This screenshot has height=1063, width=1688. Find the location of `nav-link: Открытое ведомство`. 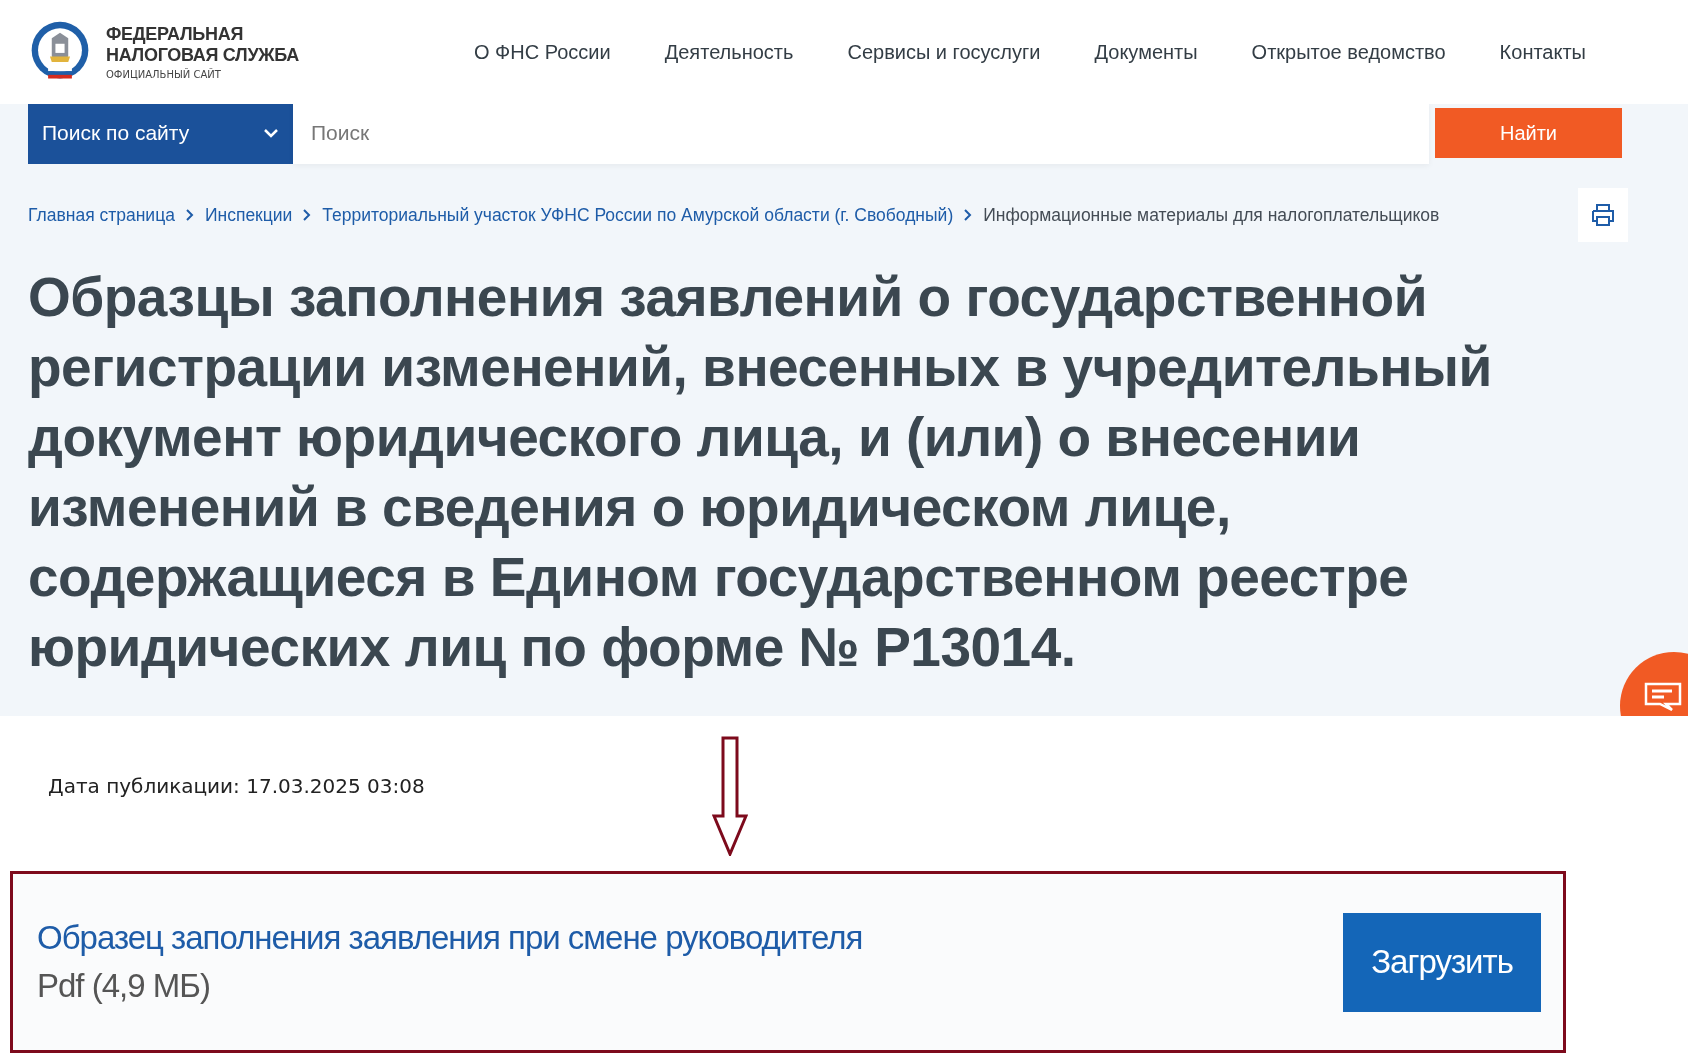

nav-link: Открытое ведомство is located at coordinates (1348, 52).